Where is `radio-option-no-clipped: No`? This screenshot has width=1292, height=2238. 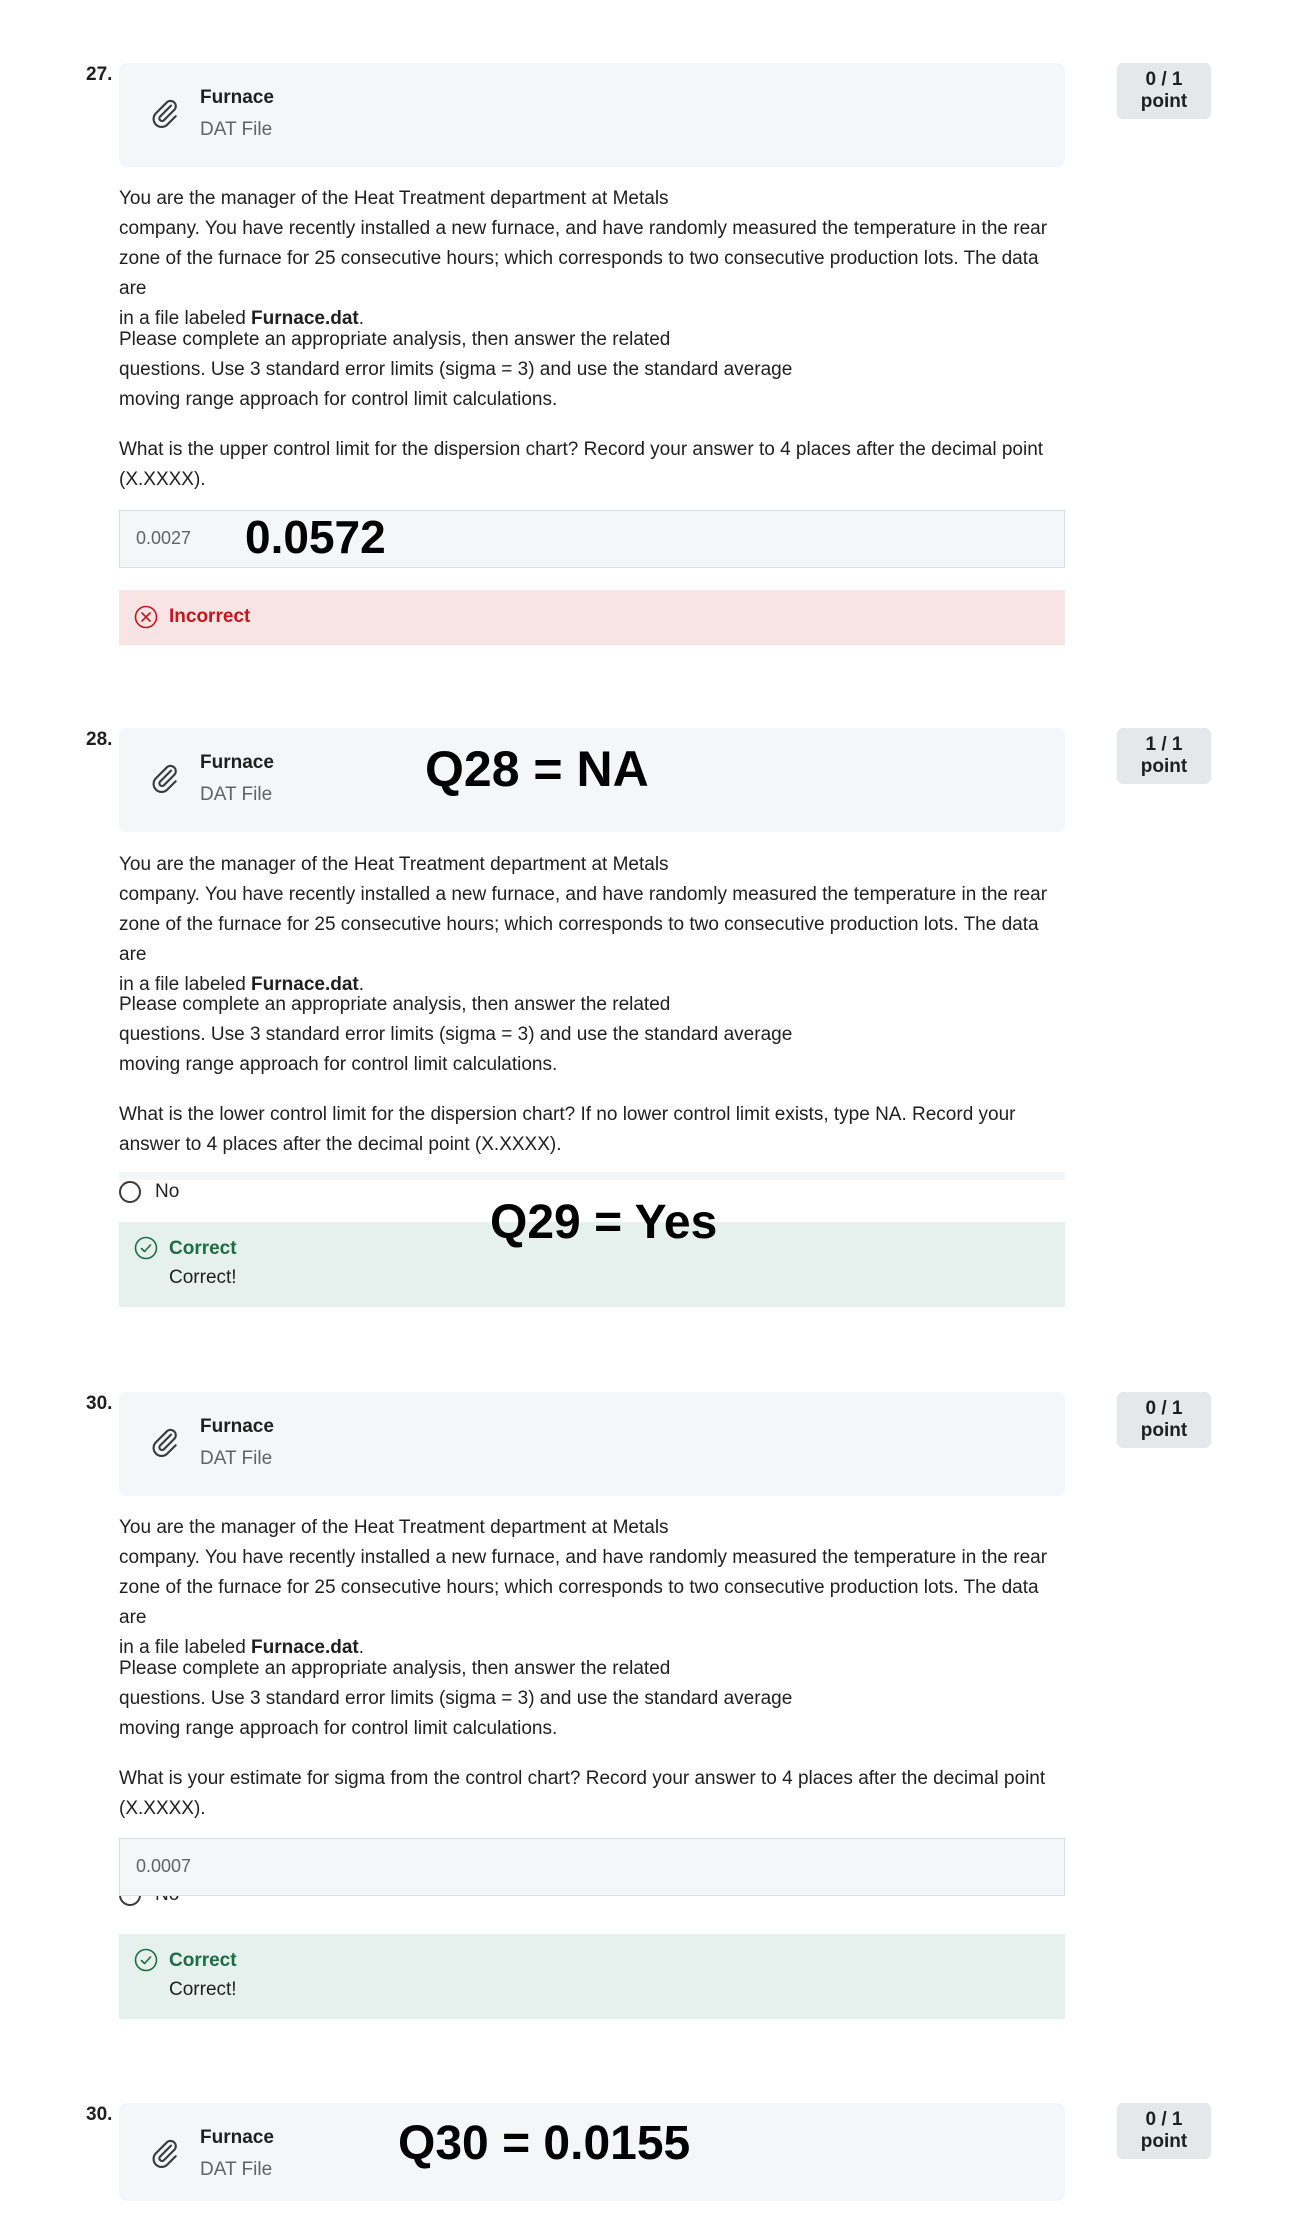 radio-option-no-clipped: No is located at coordinates (169, 1904).